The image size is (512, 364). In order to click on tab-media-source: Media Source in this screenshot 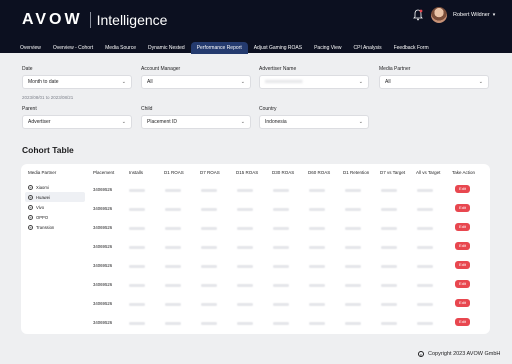, I will do `click(120, 48)`.